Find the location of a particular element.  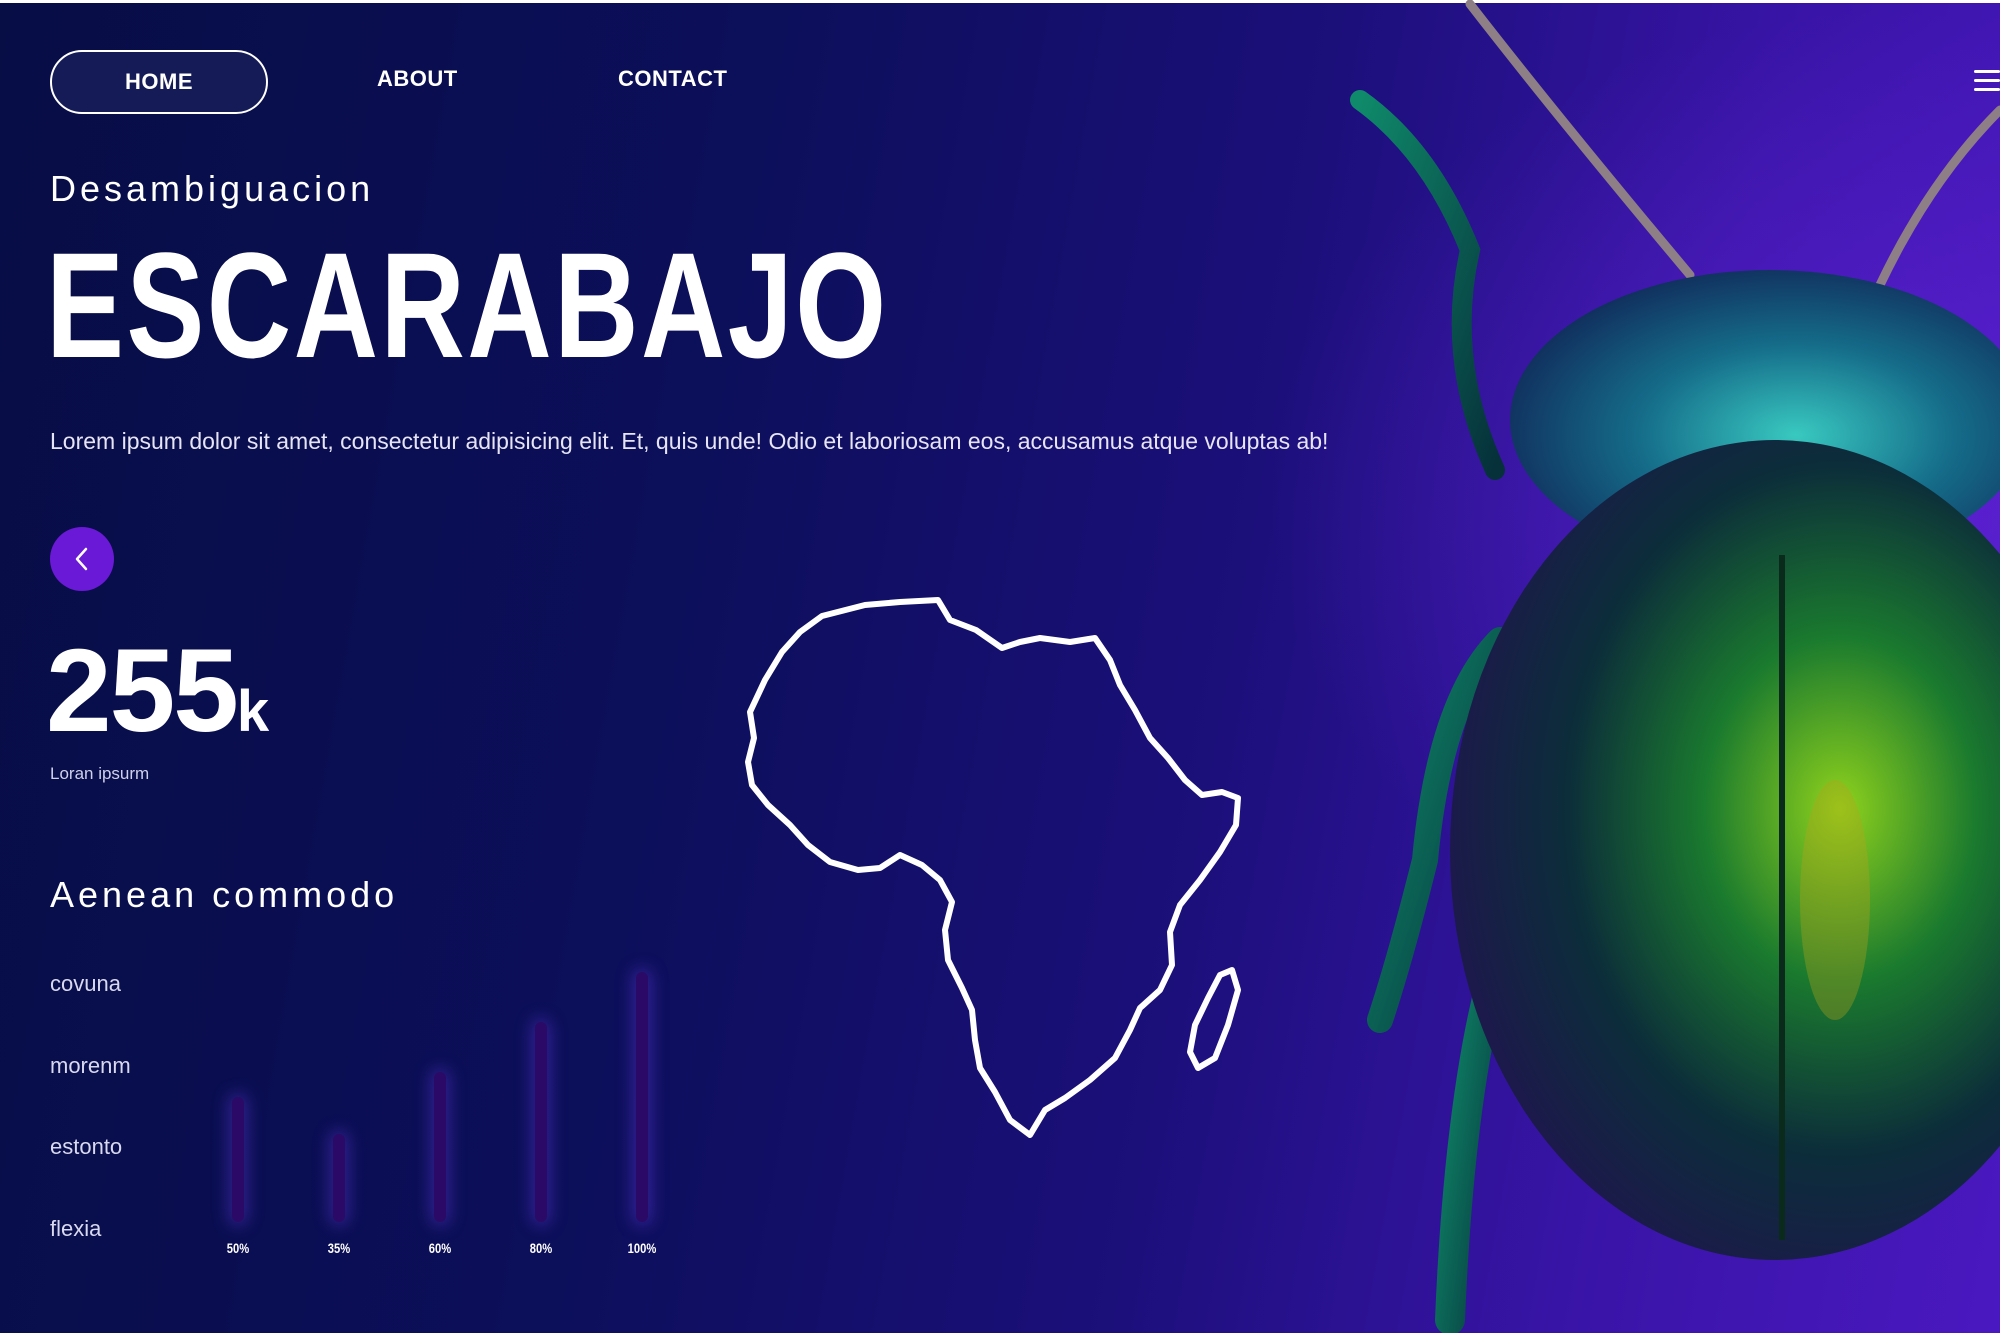

row-label-flexia: flexia is located at coordinates (76, 1228).